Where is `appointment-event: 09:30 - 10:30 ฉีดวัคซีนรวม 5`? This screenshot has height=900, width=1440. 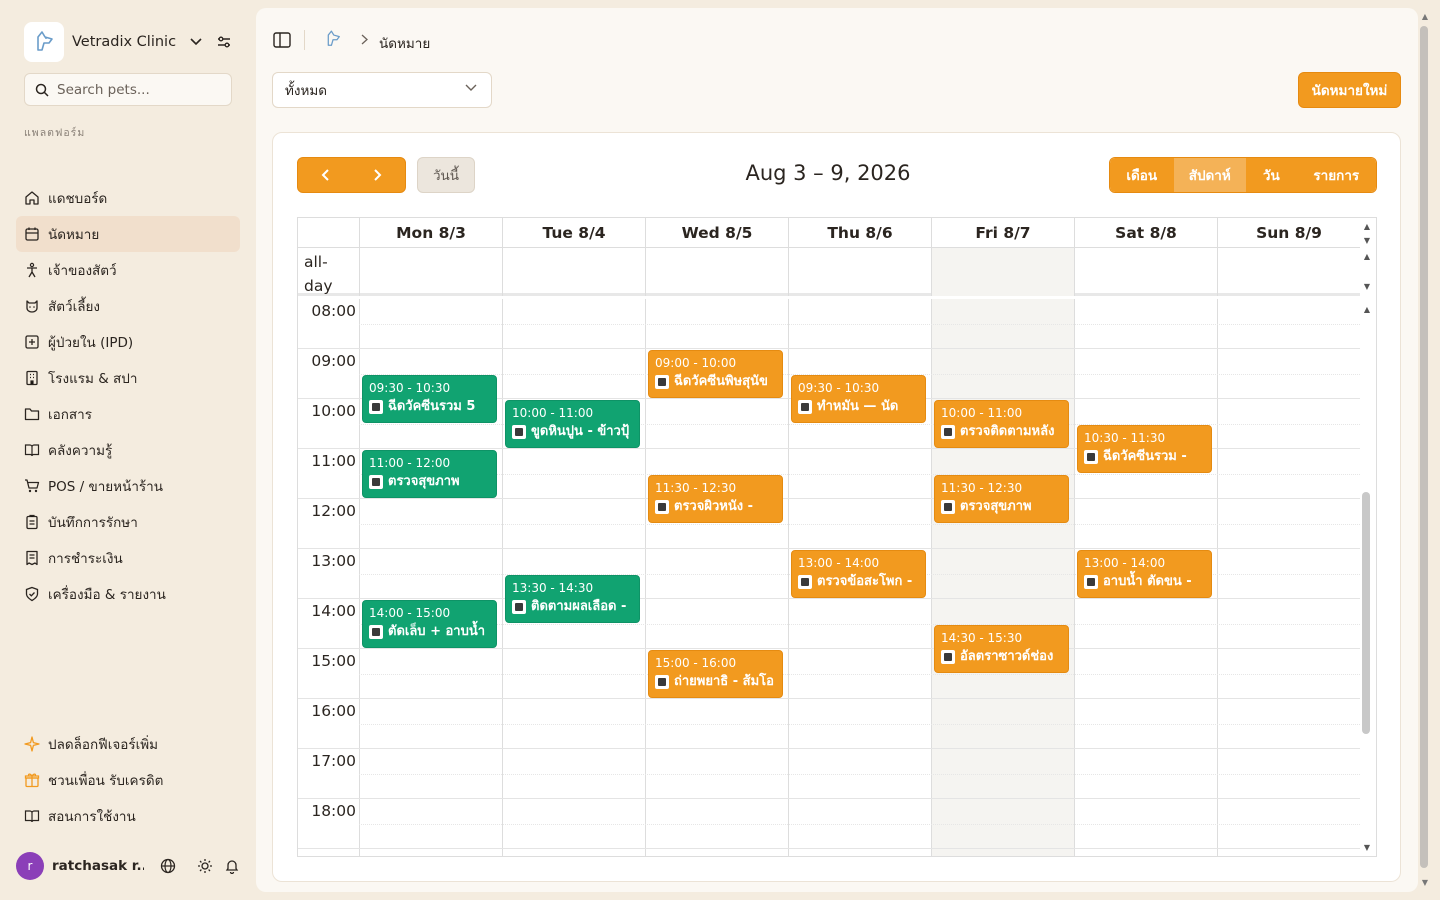
appointment-event: 09:30 - 10:30 ฉีดวัคซีนรวม 5 is located at coordinates (429, 399).